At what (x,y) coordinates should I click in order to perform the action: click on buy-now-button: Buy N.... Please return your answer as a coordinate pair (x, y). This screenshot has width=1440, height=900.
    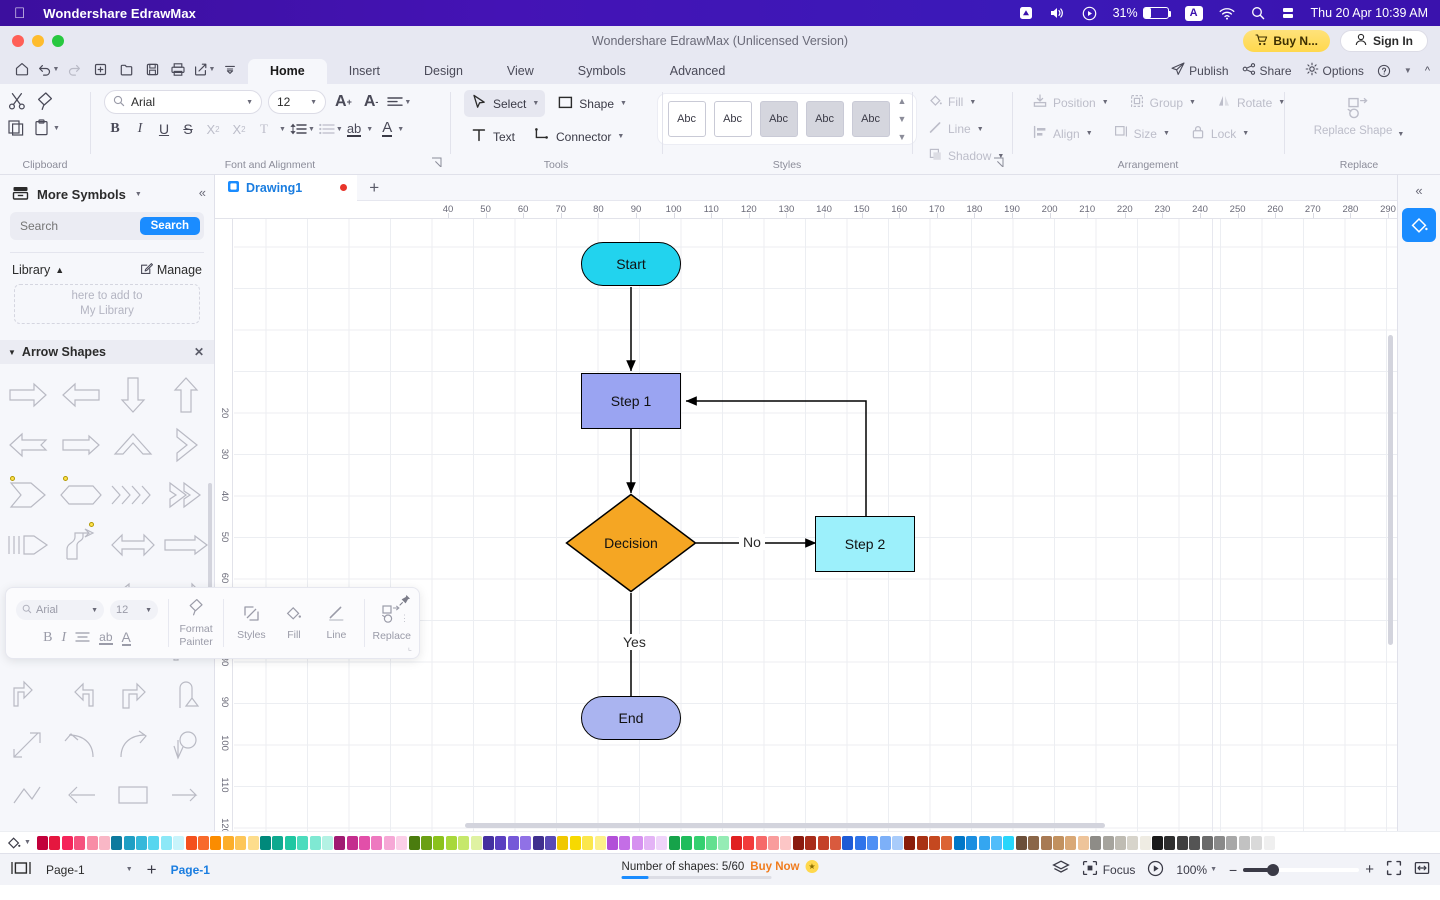
    Looking at the image, I should click on (1286, 41).